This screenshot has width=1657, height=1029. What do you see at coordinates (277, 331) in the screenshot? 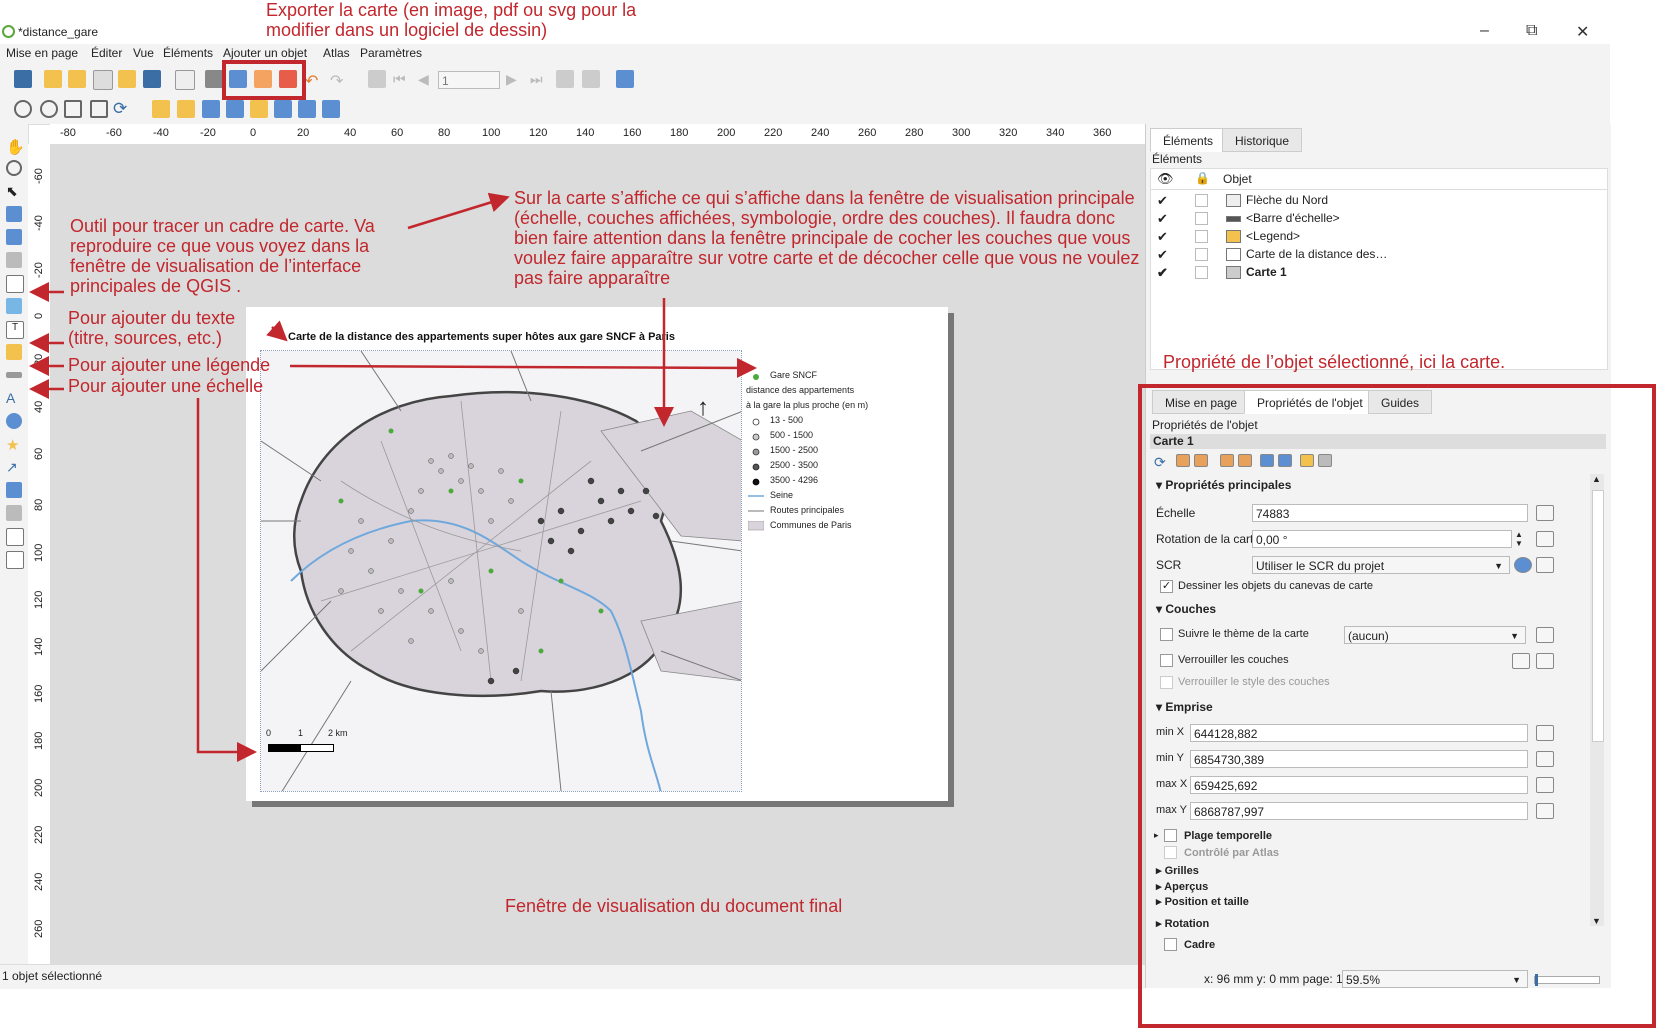
I see `arrow-to-title` at bounding box center [277, 331].